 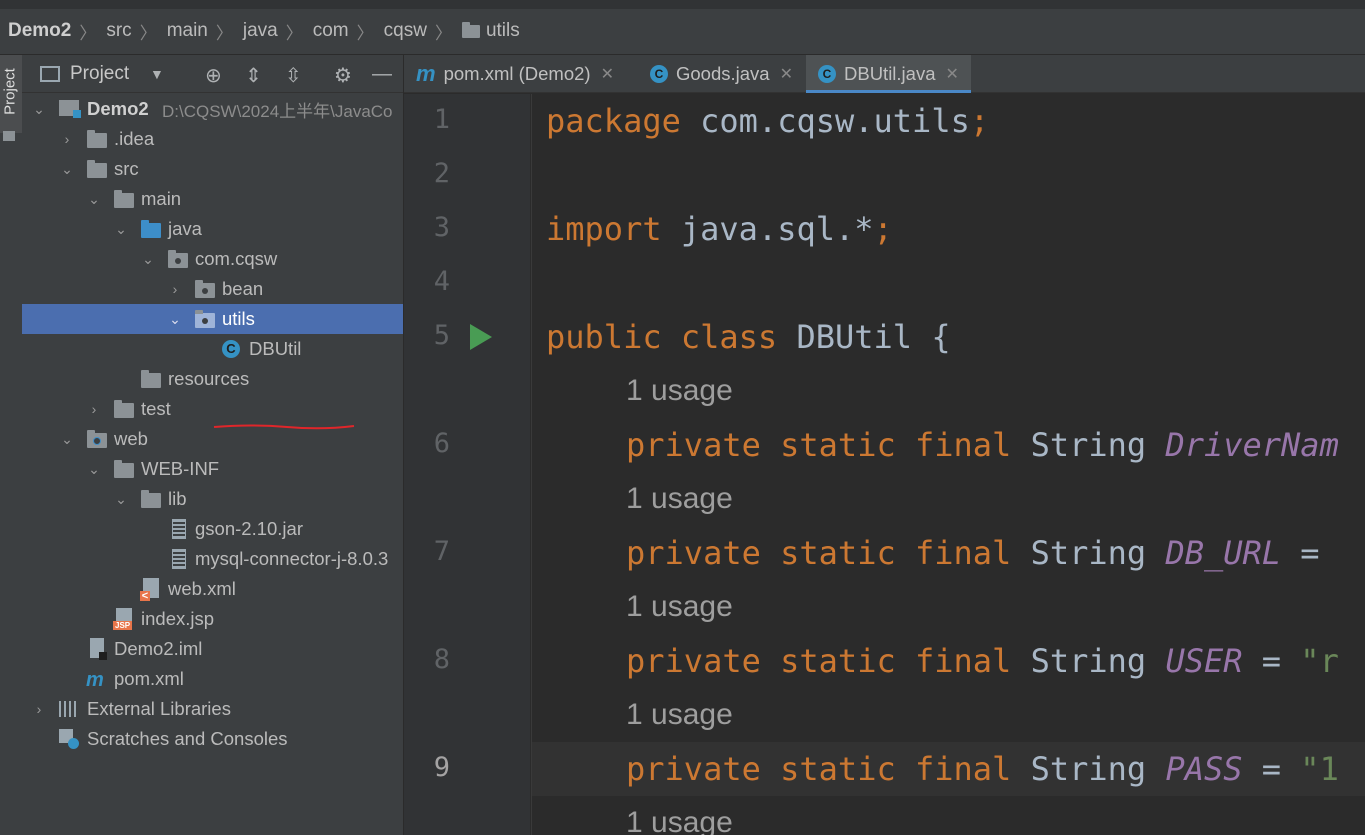 I want to click on project-view-selector: Project, so click(x=99, y=74).